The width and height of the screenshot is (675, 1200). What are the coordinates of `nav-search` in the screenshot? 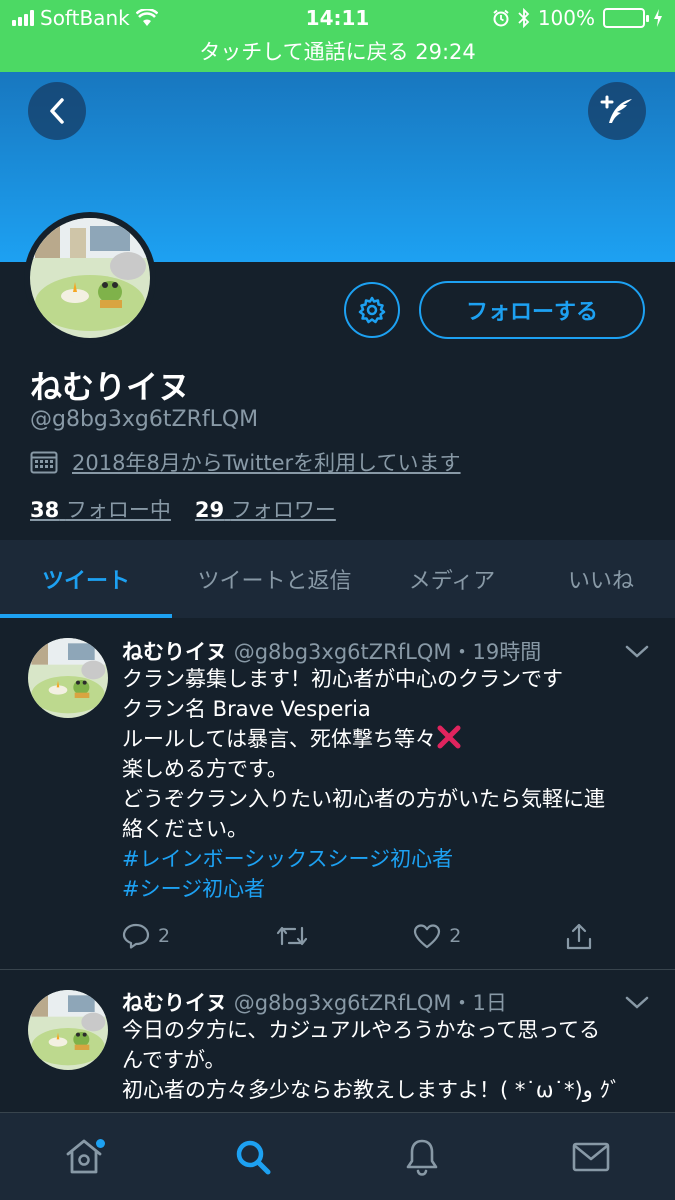 It's located at (253, 1156).